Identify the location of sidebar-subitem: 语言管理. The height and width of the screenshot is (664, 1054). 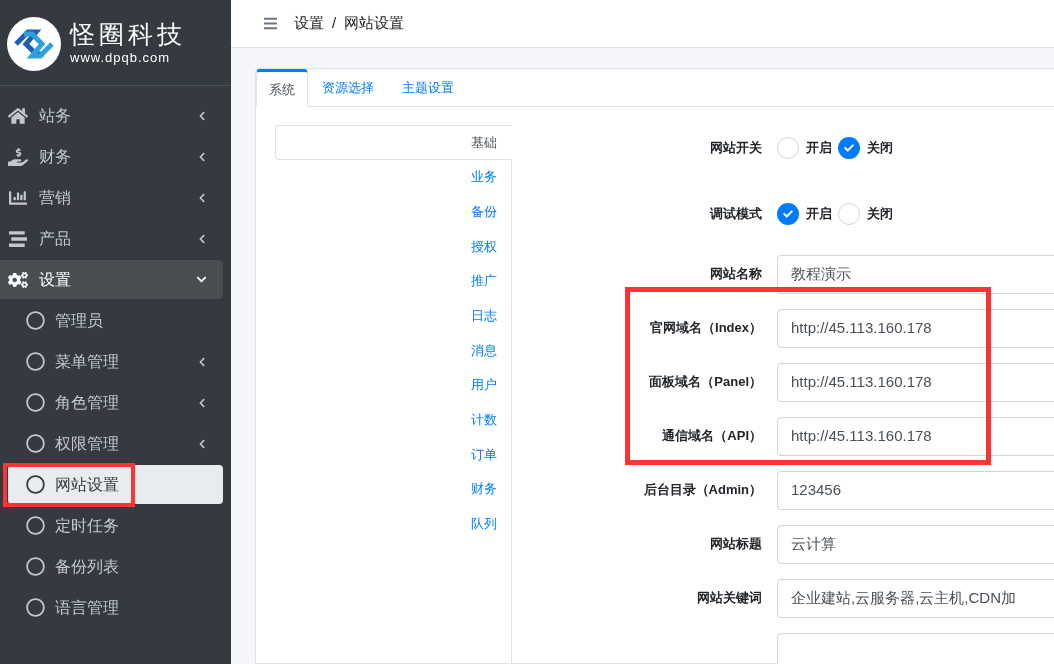
(115, 607).